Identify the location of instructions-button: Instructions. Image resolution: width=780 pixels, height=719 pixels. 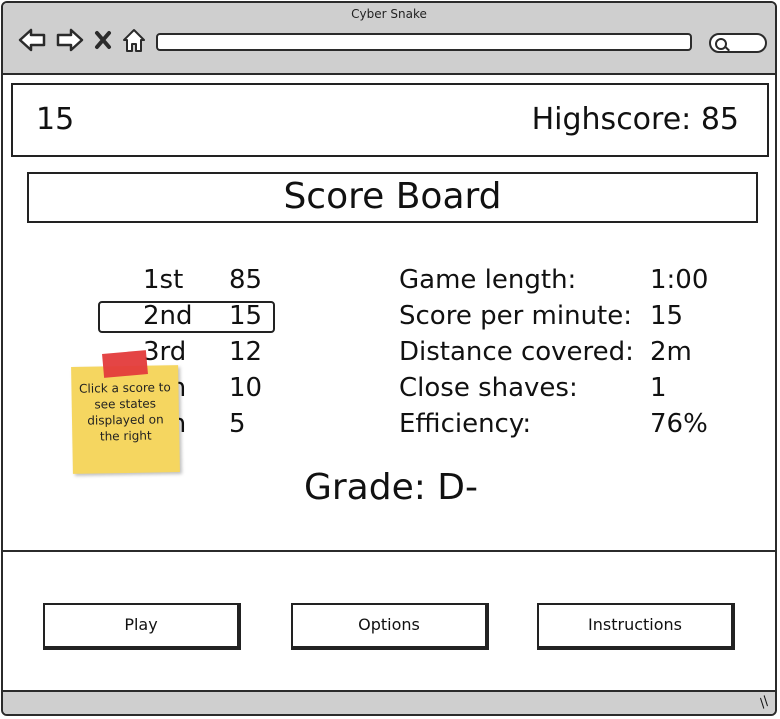
(636, 626).